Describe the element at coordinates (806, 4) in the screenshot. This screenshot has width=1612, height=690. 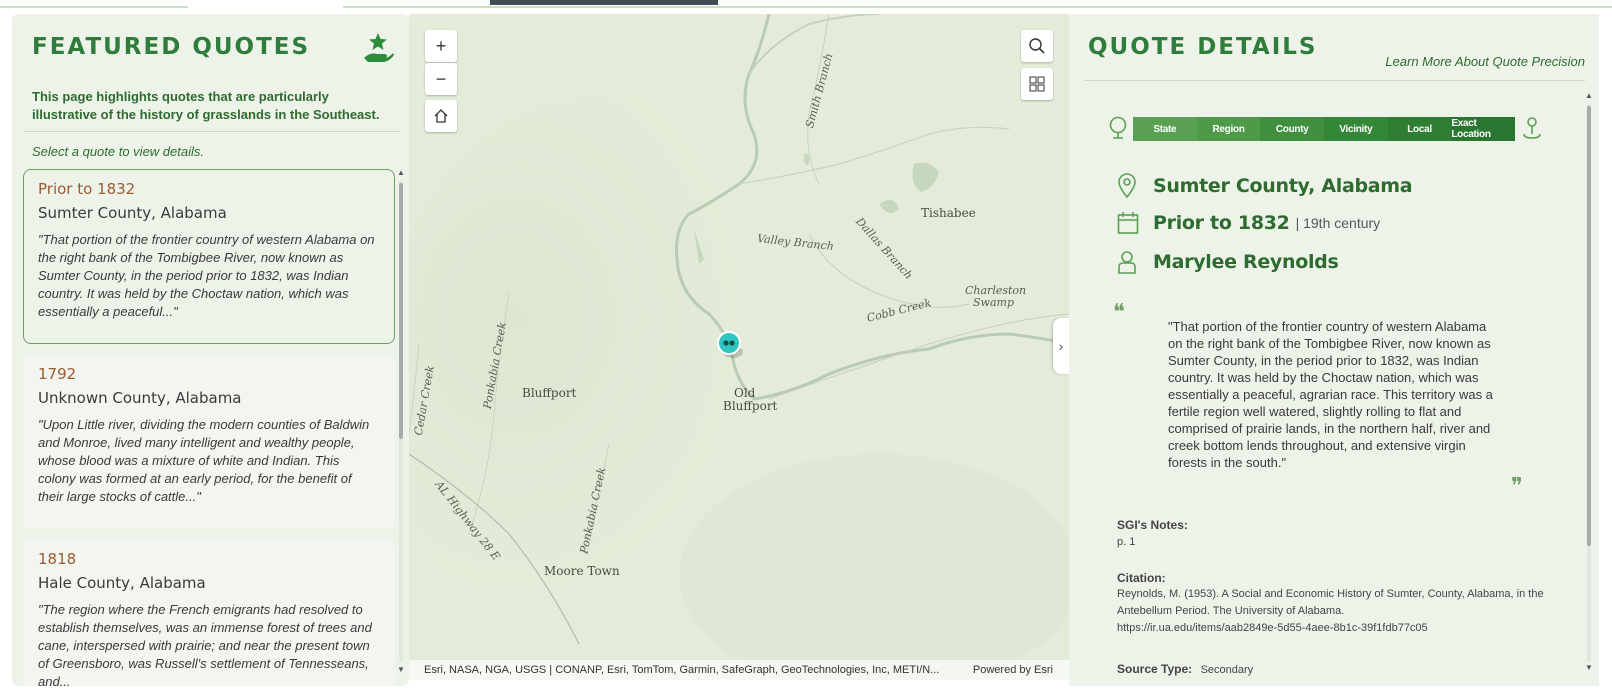
I see `top-bar` at that location.